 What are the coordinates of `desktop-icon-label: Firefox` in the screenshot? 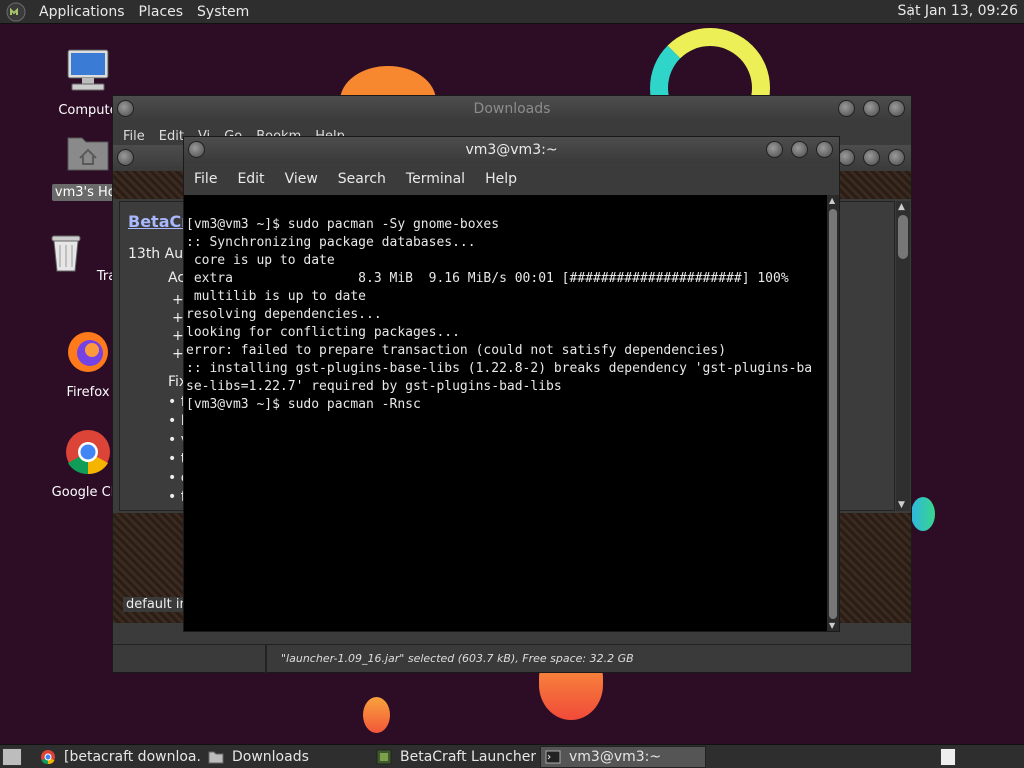 It's located at (88, 392).